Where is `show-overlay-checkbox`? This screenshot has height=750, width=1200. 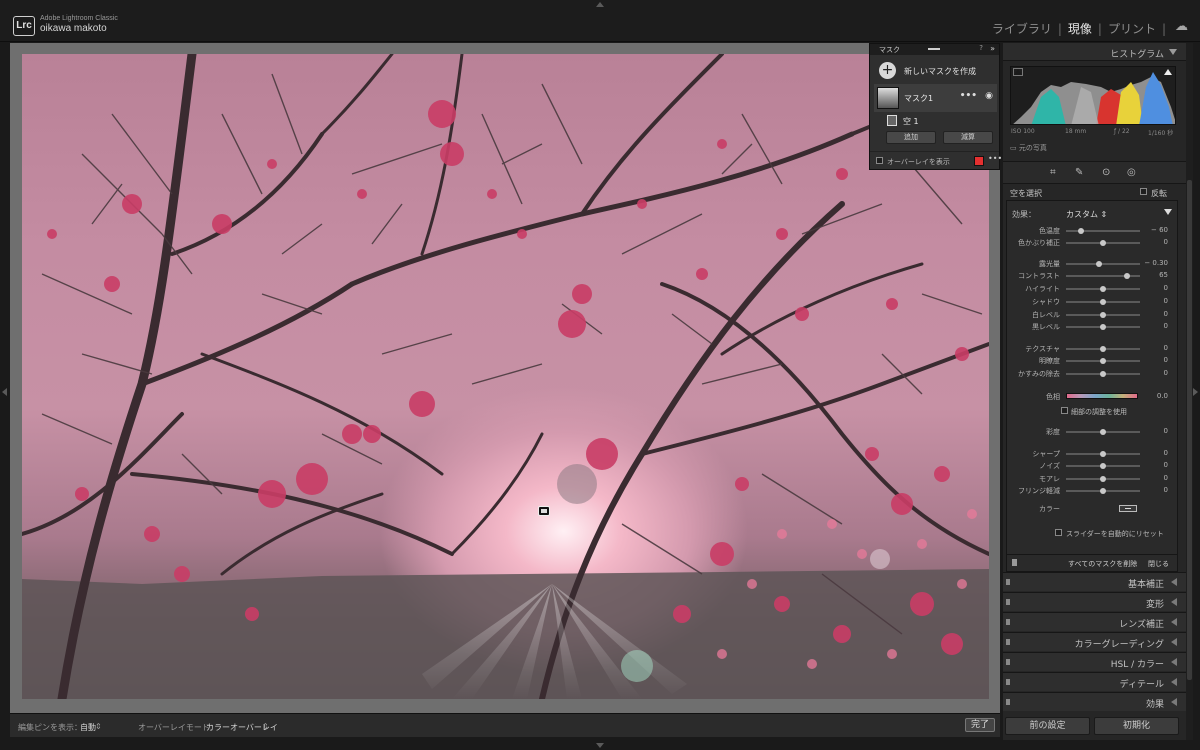
show-overlay-checkbox is located at coordinates (879, 160).